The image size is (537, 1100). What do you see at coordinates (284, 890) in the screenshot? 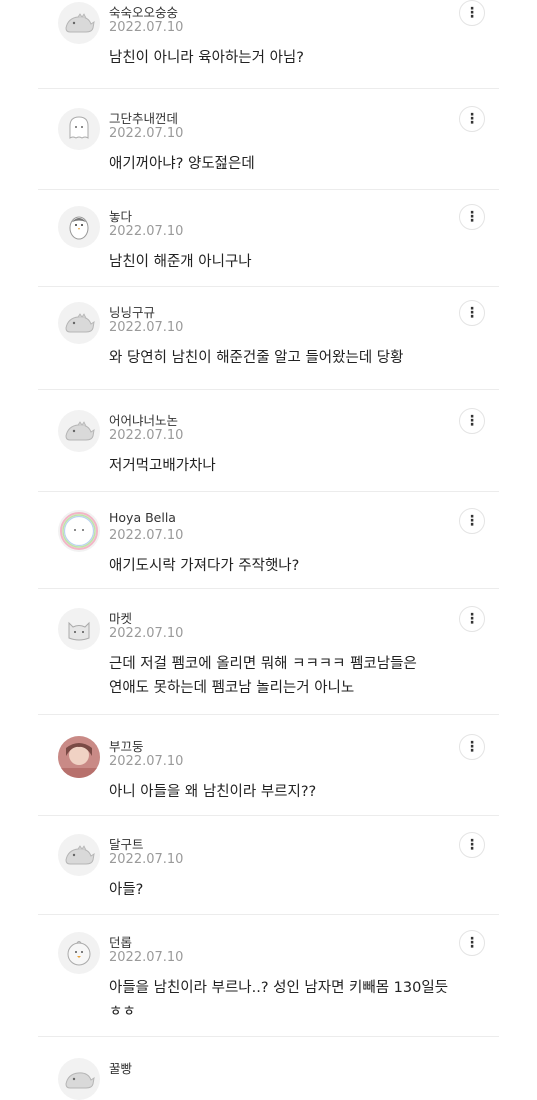
I see `comment-body: 아들?` at bounding box center [284, 890].